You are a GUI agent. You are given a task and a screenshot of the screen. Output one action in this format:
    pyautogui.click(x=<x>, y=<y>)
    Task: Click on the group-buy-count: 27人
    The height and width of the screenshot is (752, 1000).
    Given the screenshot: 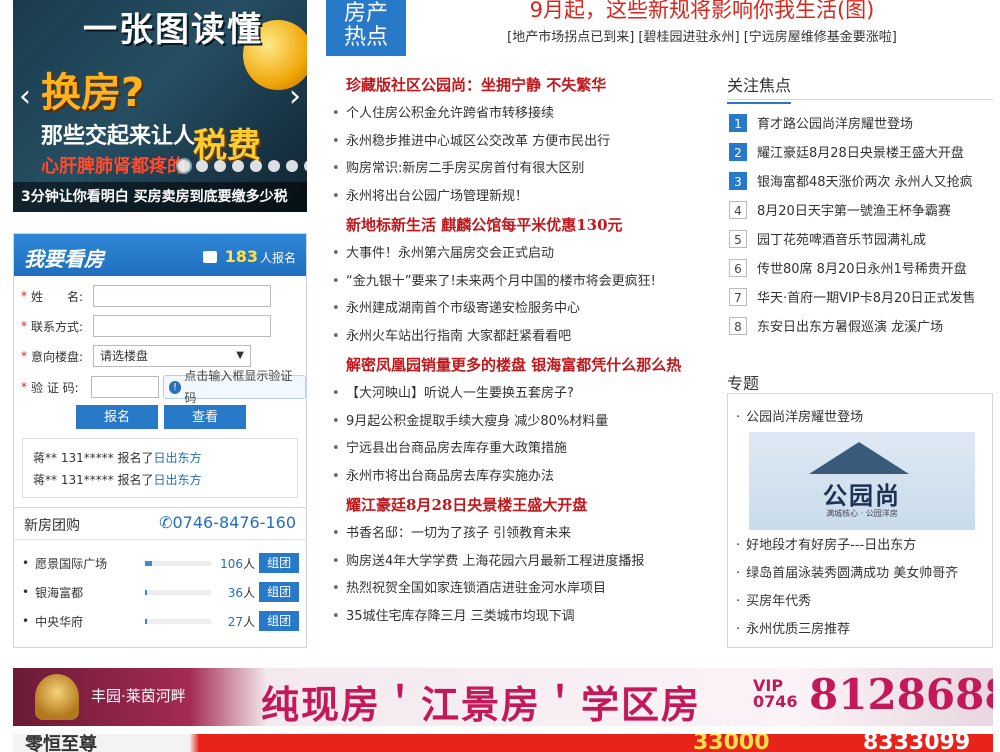 What is the action you would take?
    pyautogui.click(x=235, y=621)
    